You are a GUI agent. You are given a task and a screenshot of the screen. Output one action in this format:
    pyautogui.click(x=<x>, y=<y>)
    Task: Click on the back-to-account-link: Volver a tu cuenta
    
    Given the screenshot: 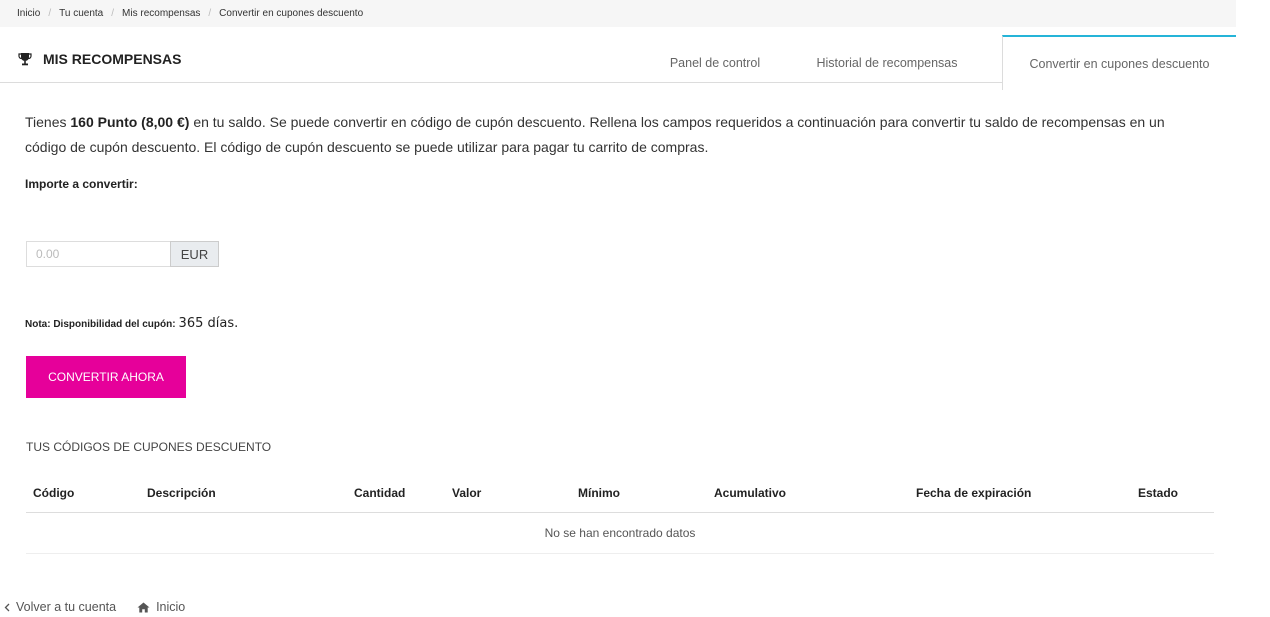 What is the action you would take?
    pyautogui.click(x=60, y=607)
    